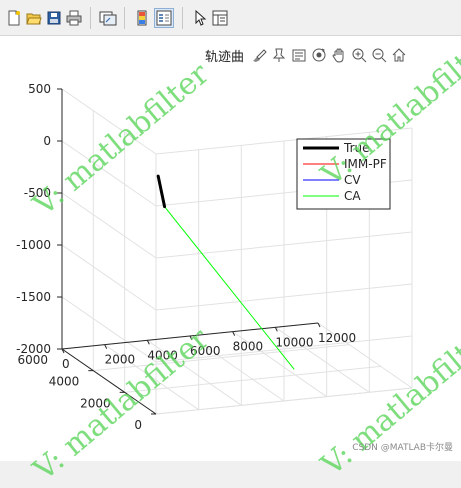  I want to click on y-tick-label: 2000, so click(95, 403).